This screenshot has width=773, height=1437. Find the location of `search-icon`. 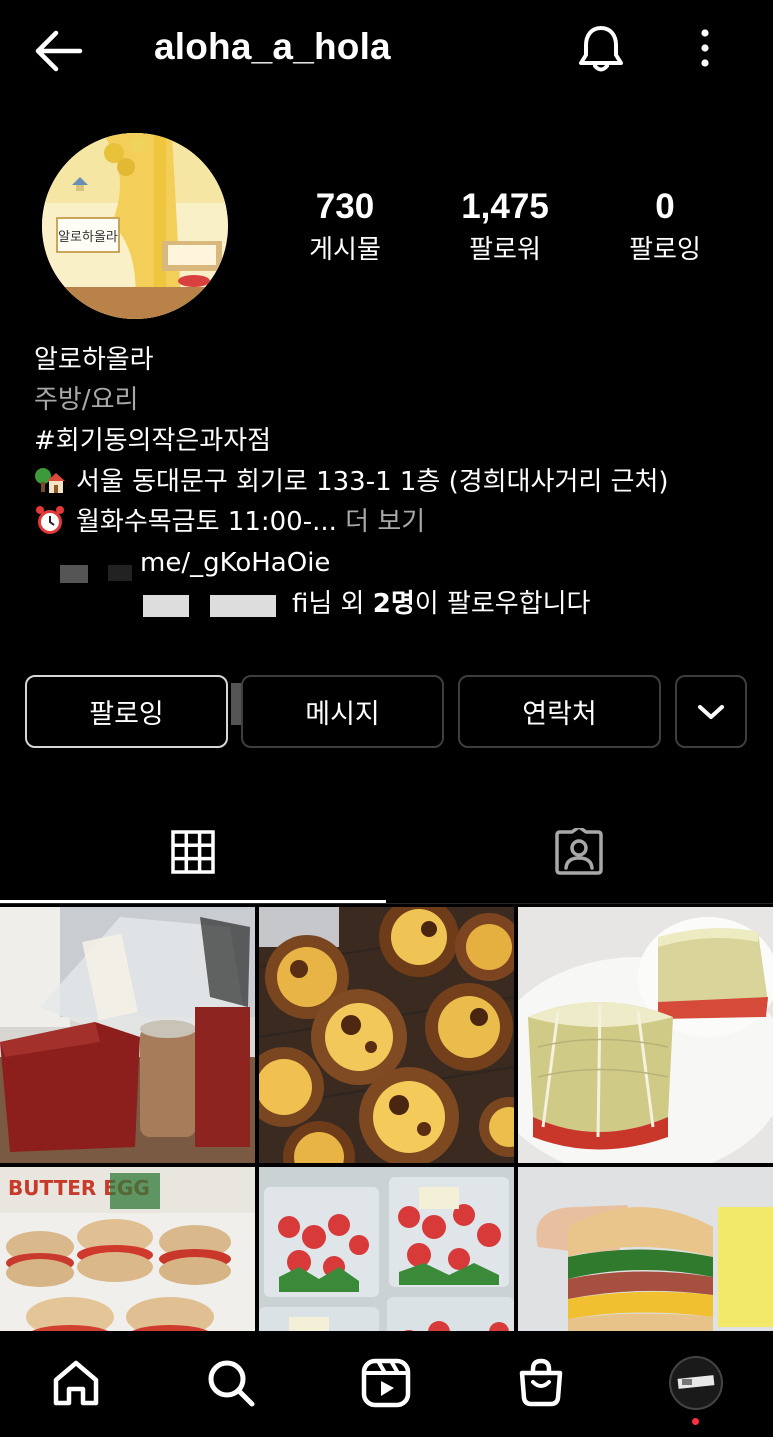

search-icon is located at coordinates (231, 1383).